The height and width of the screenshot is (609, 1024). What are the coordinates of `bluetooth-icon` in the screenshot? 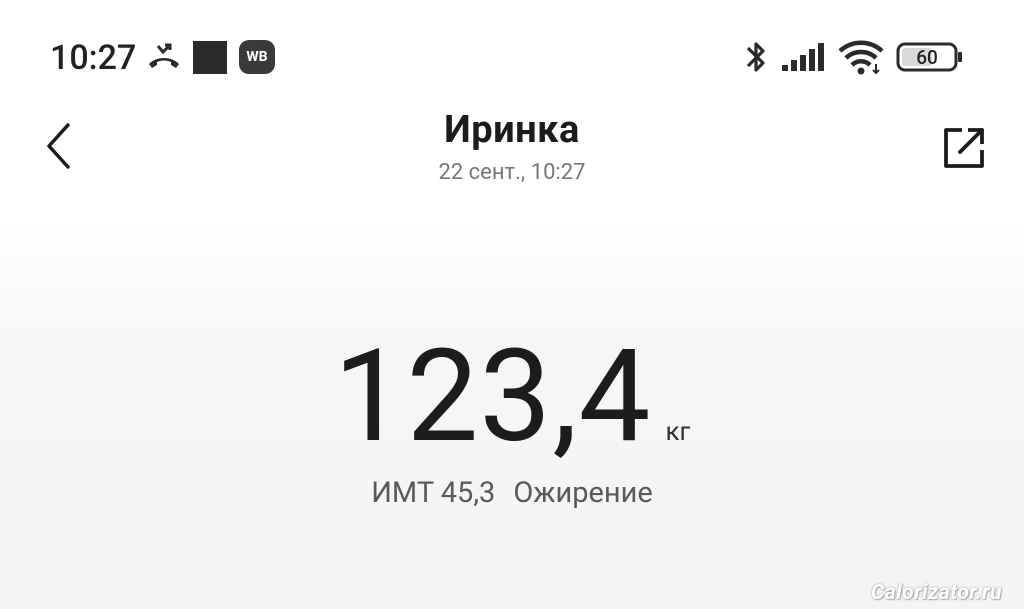 It's located at (755, 57).